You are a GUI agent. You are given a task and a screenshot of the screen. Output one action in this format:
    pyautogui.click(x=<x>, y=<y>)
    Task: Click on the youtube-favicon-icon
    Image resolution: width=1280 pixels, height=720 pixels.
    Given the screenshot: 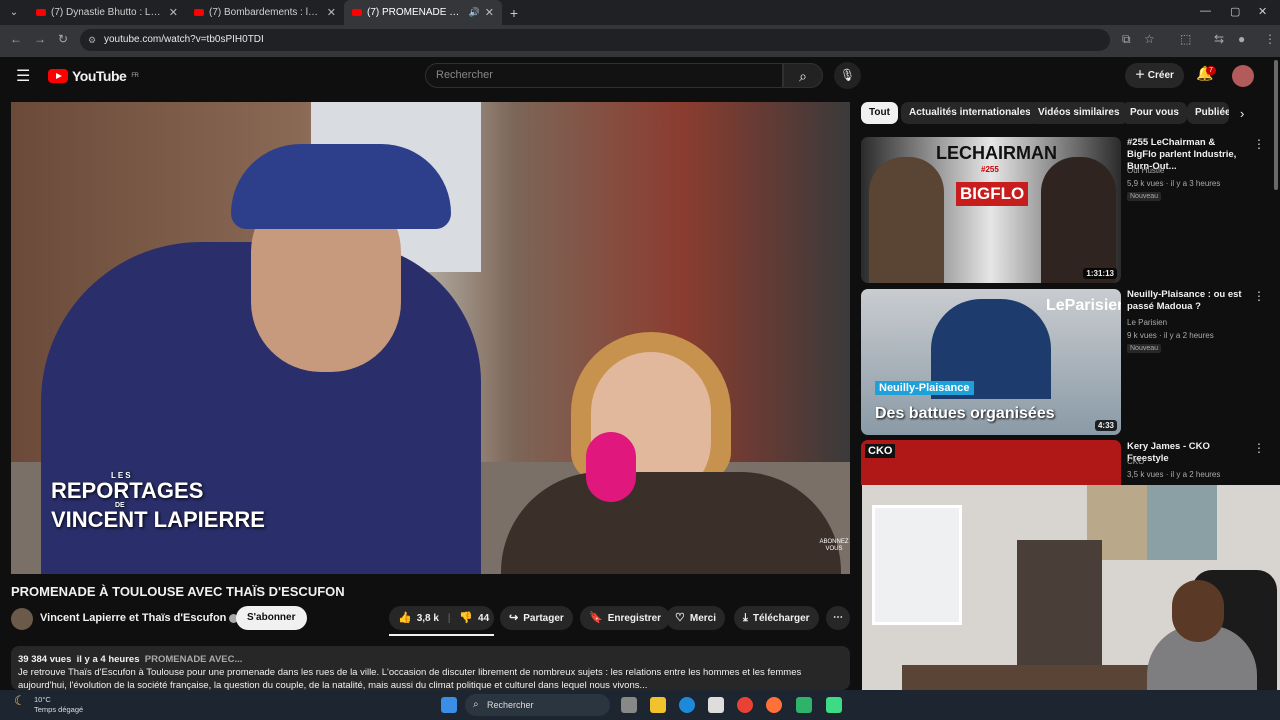 What is the action you would take?
    pyautogui.click(x=199, y=12)
    